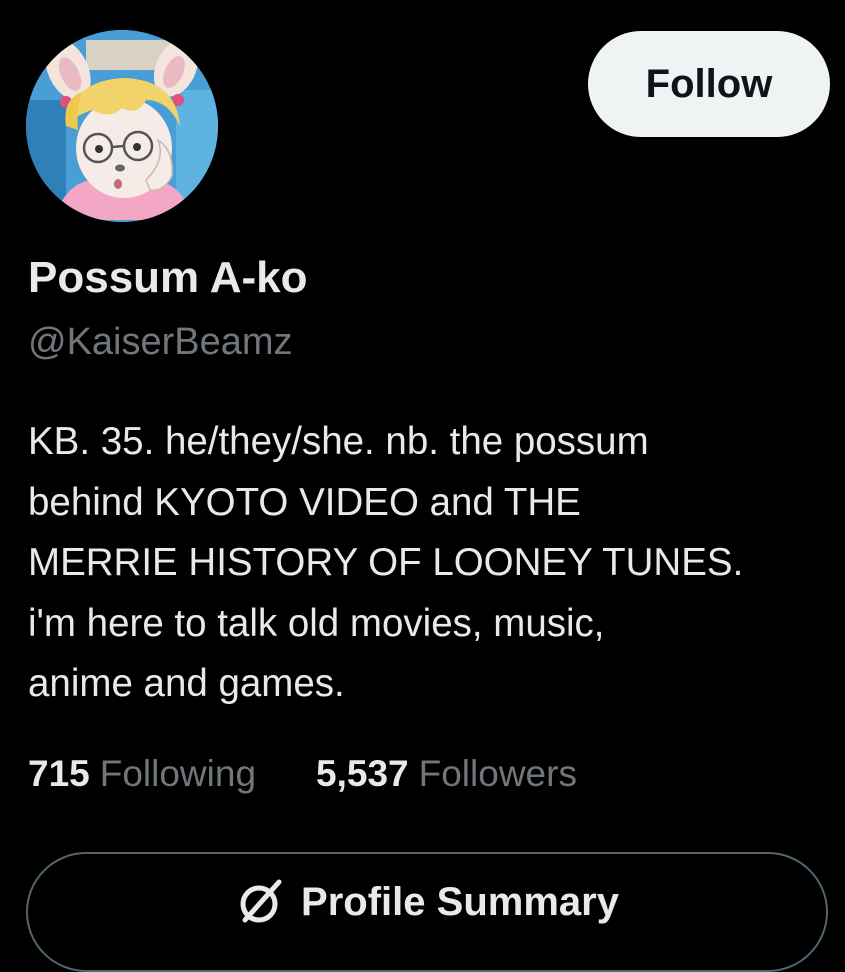 This screenshot has width=845, height=972. What do you see at coordinates (460, 901) in the screenshot?
I see `profile-summary-label: Profile Summary` at bounding box center [460, 901].